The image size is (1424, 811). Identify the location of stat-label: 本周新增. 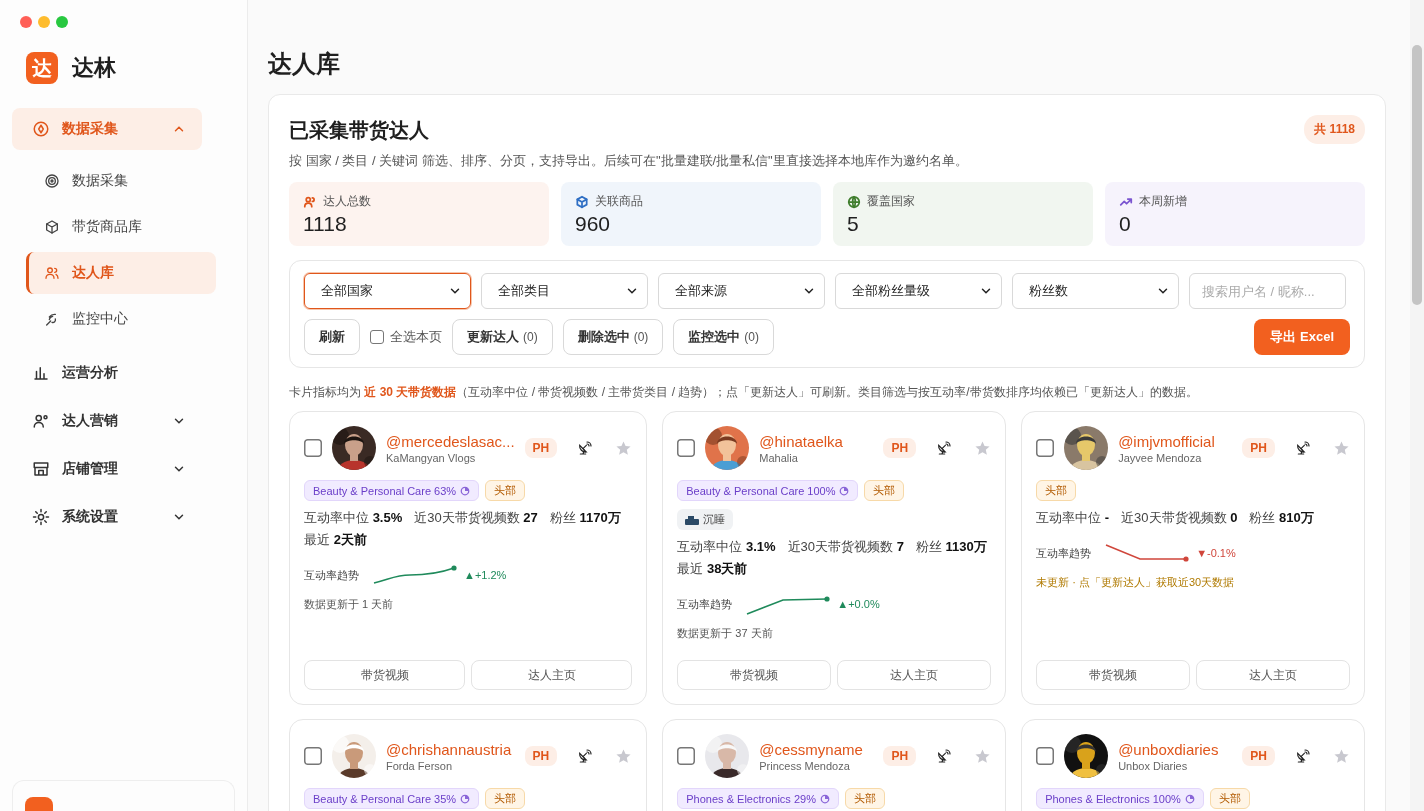
(1163, 201).